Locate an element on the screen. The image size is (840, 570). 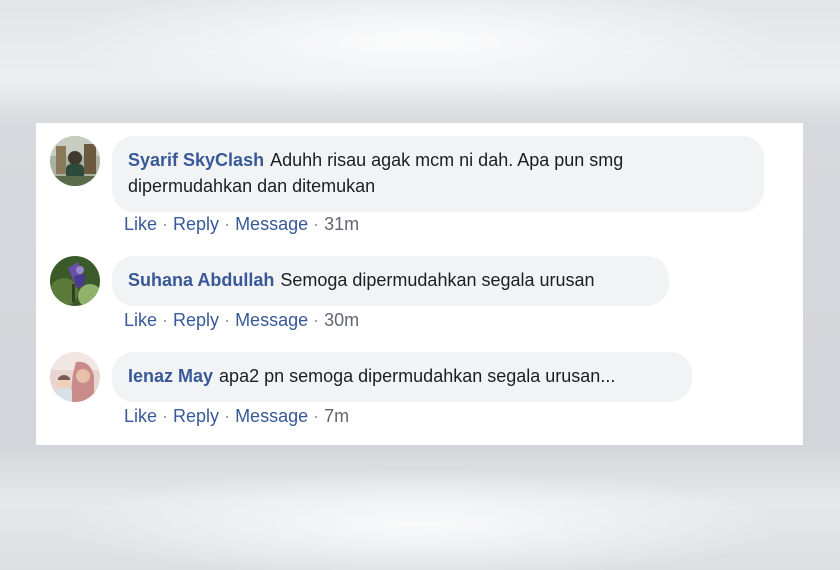
comment-actions: Like · Reply · Message · 7m is located at coordinates (236, 416).